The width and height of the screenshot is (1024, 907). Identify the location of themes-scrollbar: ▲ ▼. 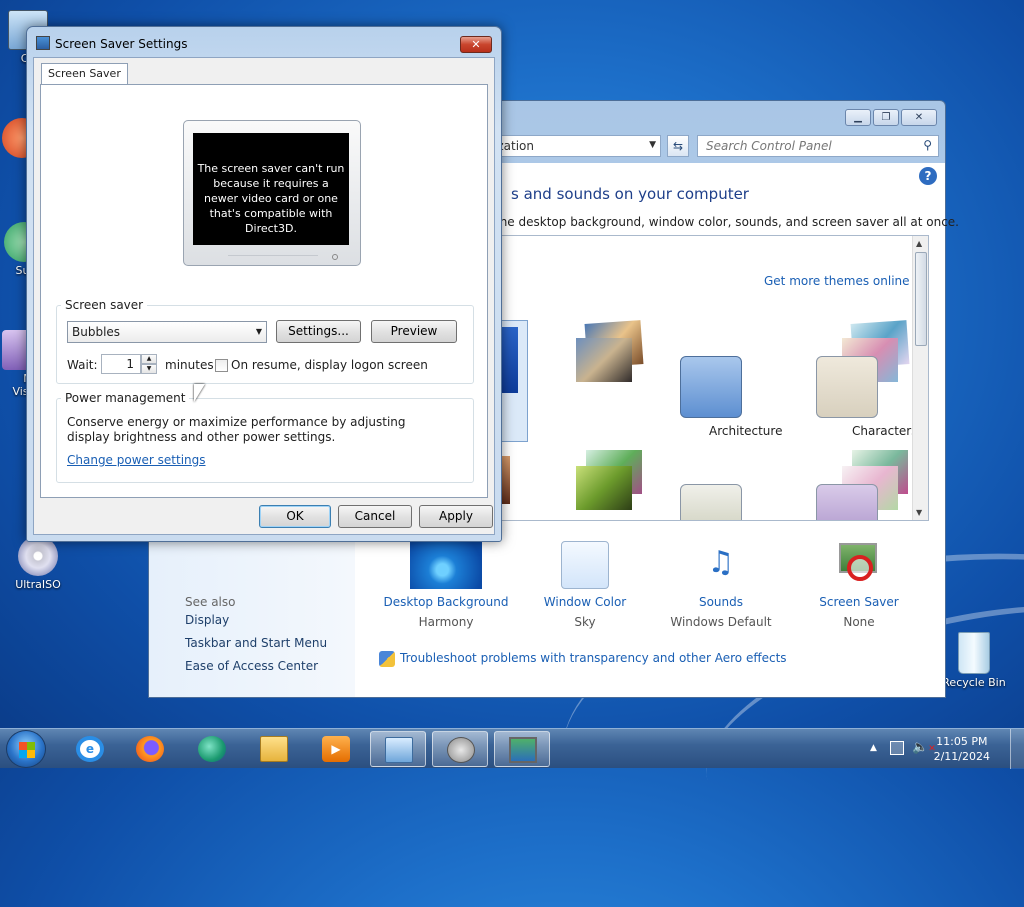
(920, 378).